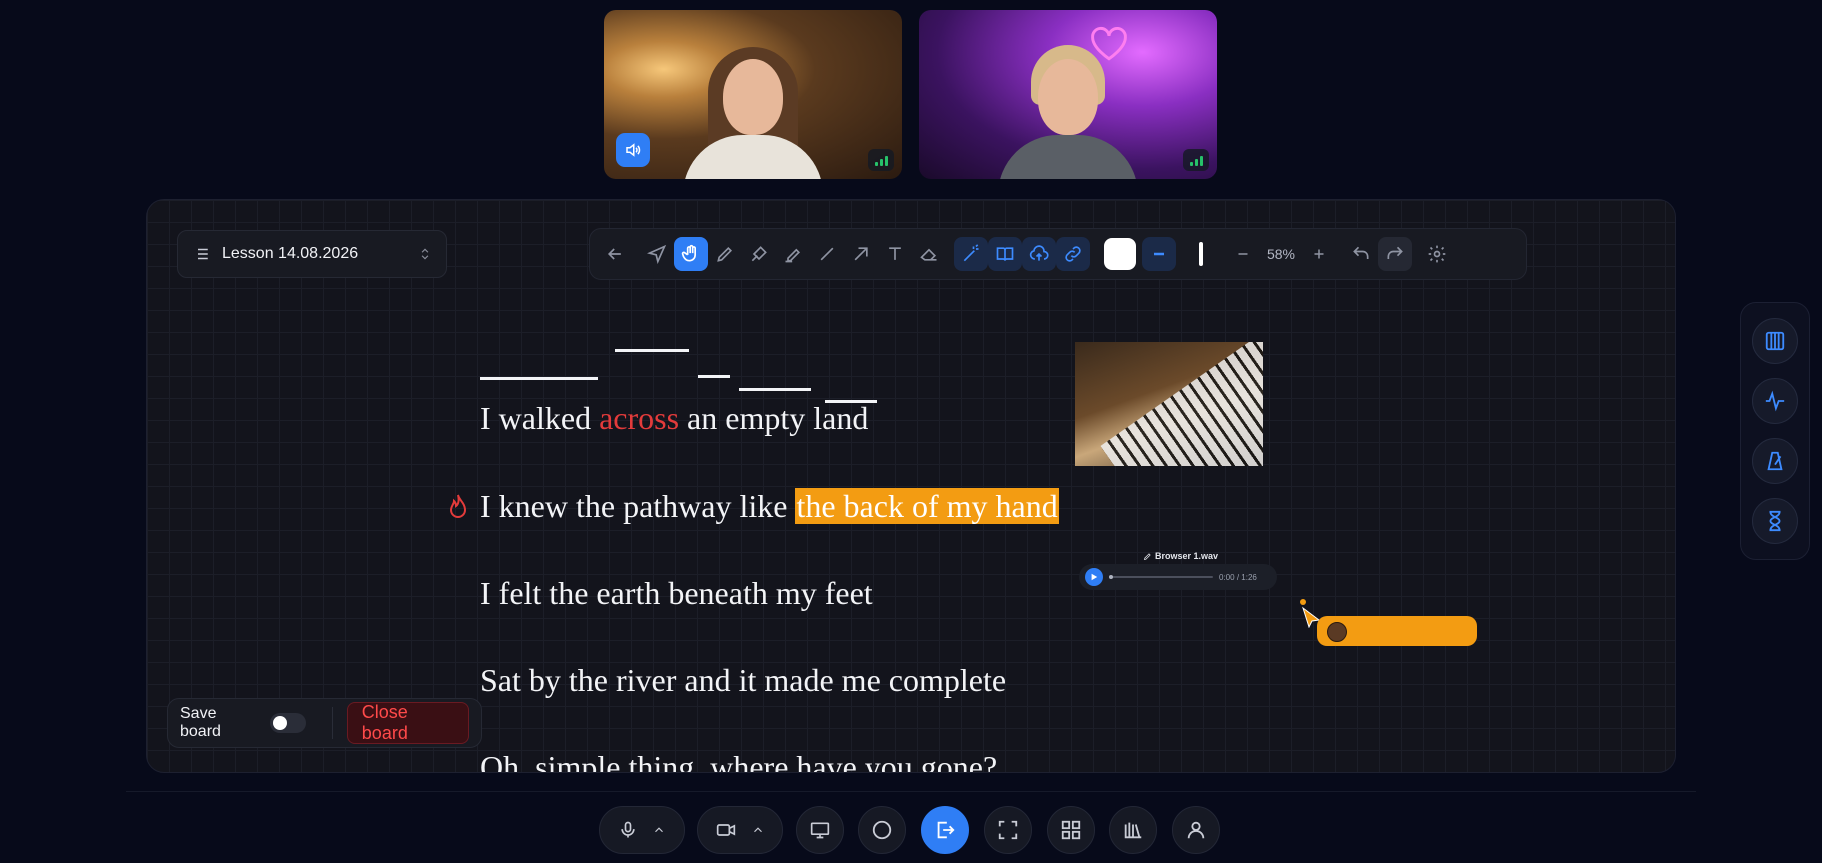 The width and height of the screenshot is (1822, 863). I want to click on book-icon, so click(1005, 254).